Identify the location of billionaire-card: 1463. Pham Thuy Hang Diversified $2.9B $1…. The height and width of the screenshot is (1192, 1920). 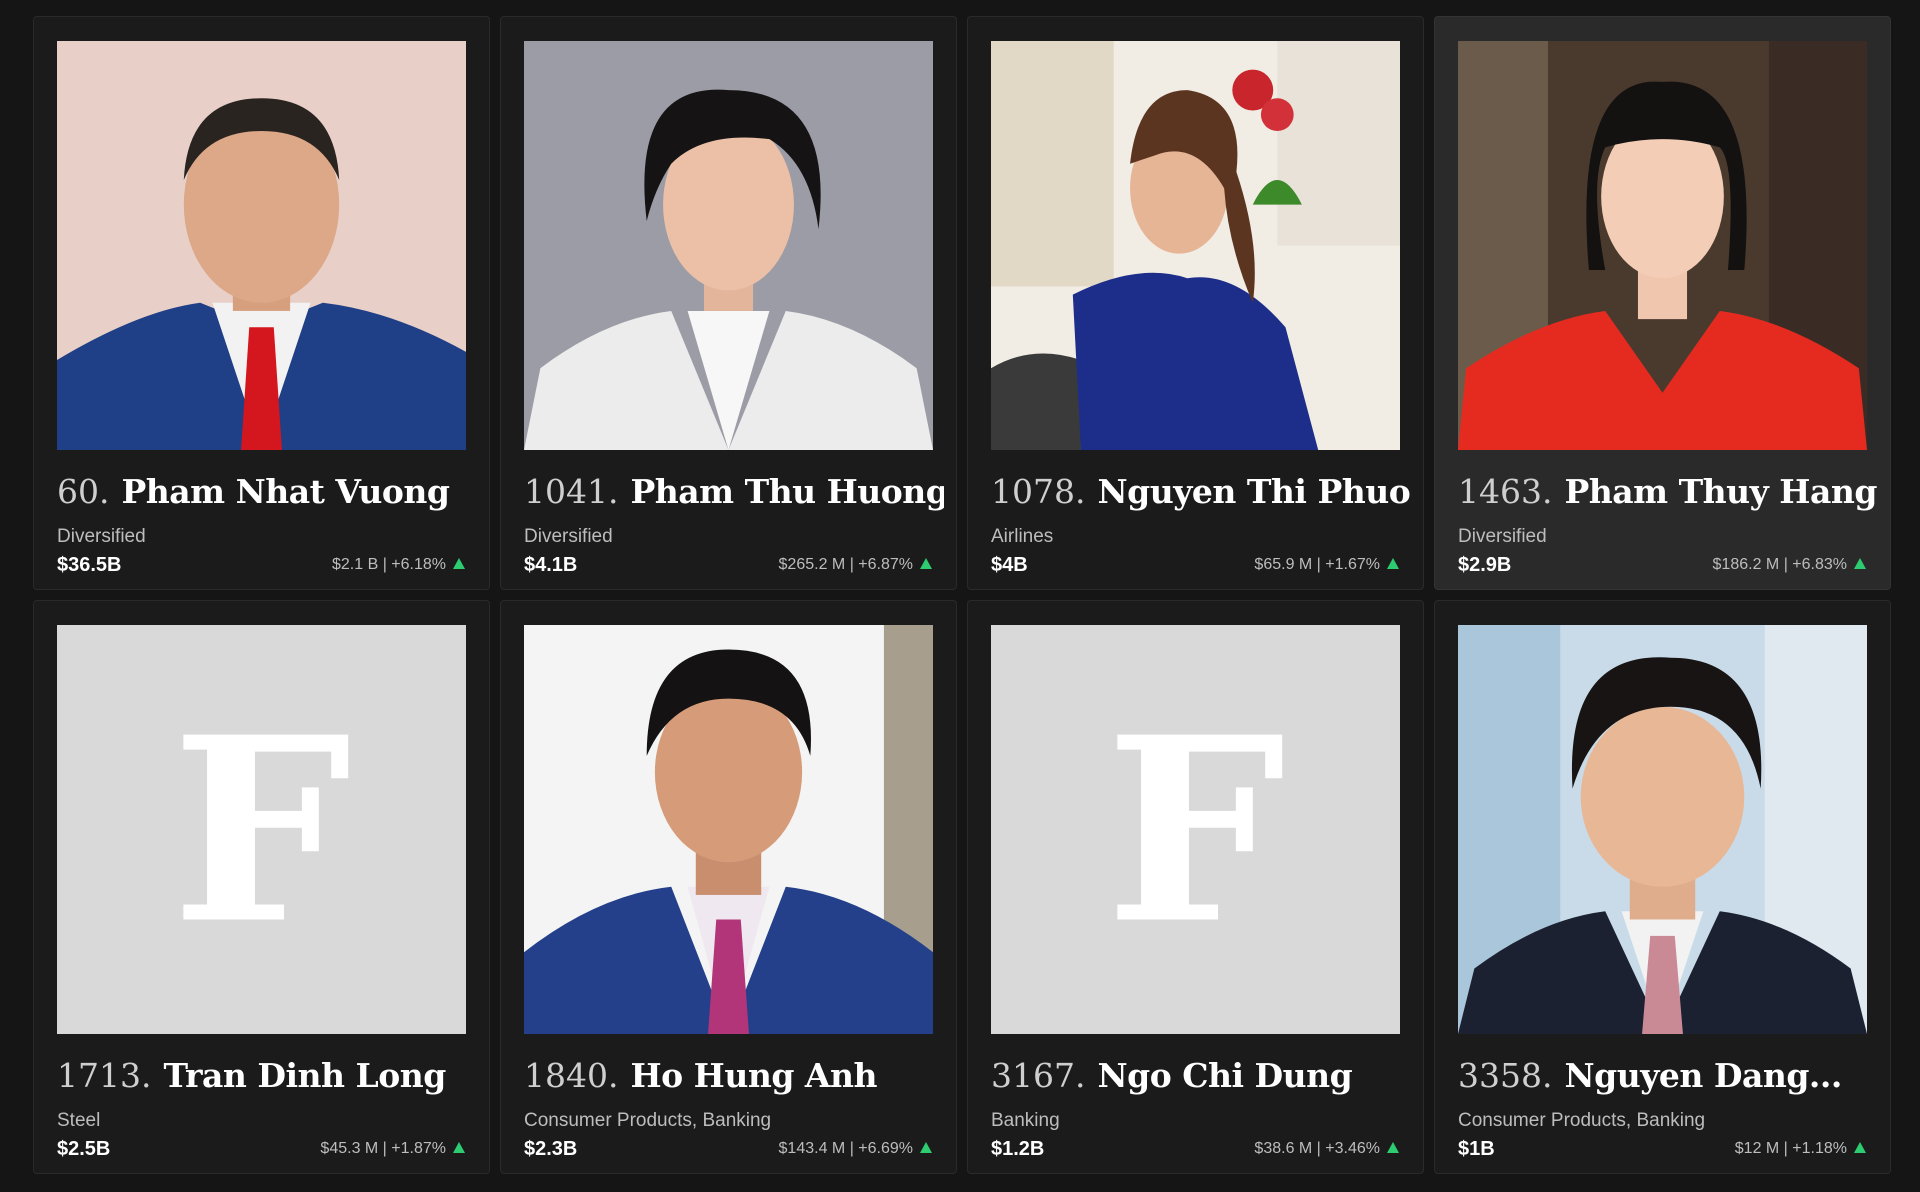
(1662, 303).